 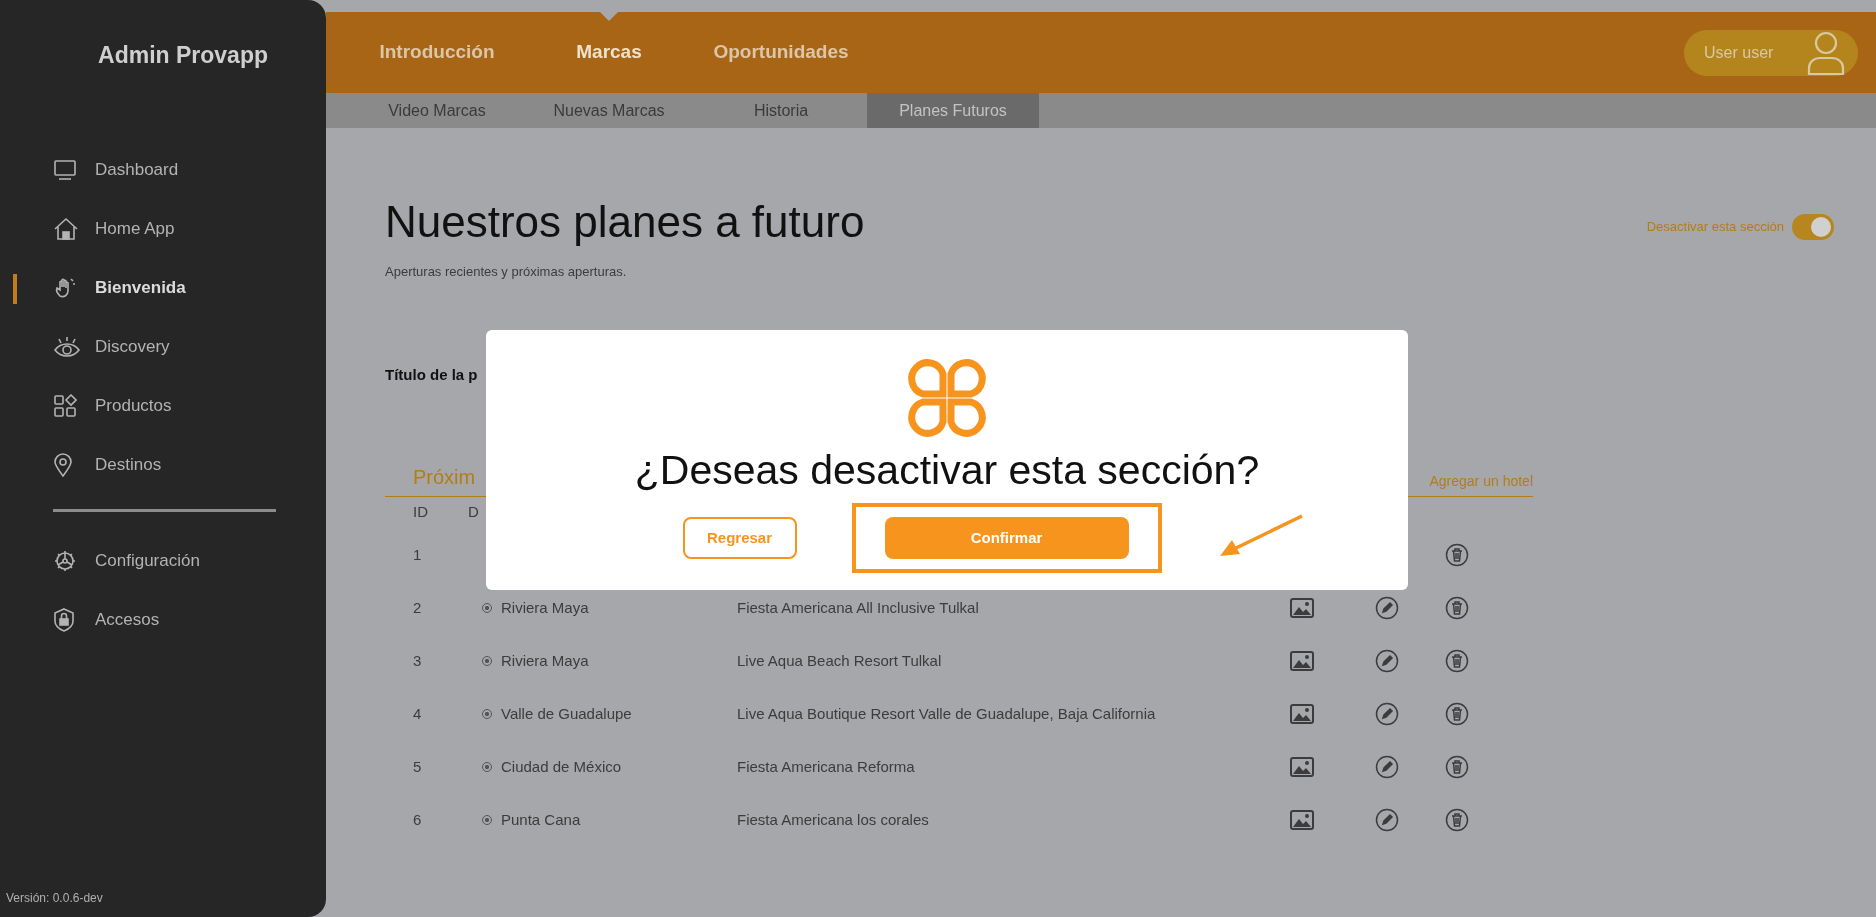 What do you see at coordinates (858, 607) in the screenshot?
I see `hotel-cell-text: Fiesta Americana All Inclusive Tulkal` at bounding box center [858, 607].